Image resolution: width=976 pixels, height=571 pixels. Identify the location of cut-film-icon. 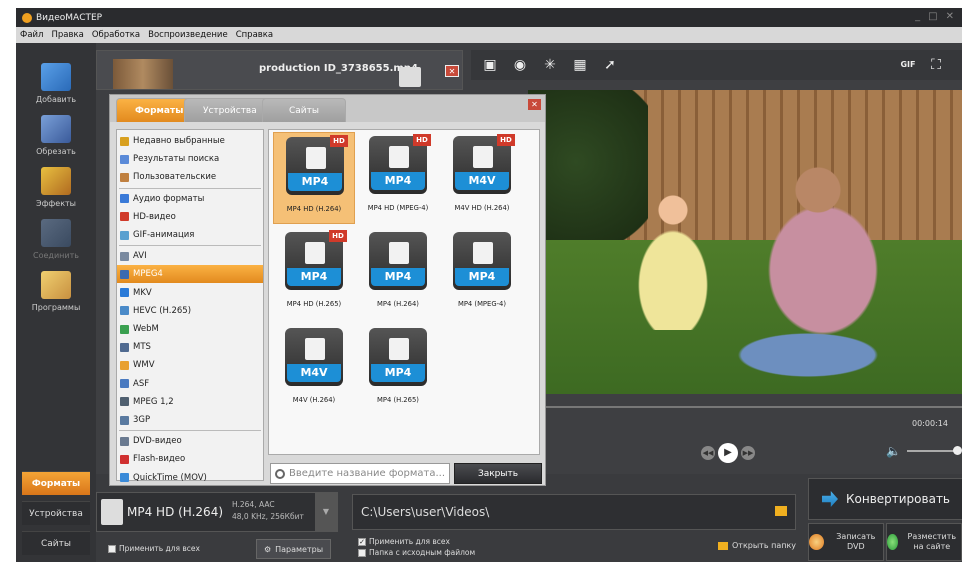
(56, 129).